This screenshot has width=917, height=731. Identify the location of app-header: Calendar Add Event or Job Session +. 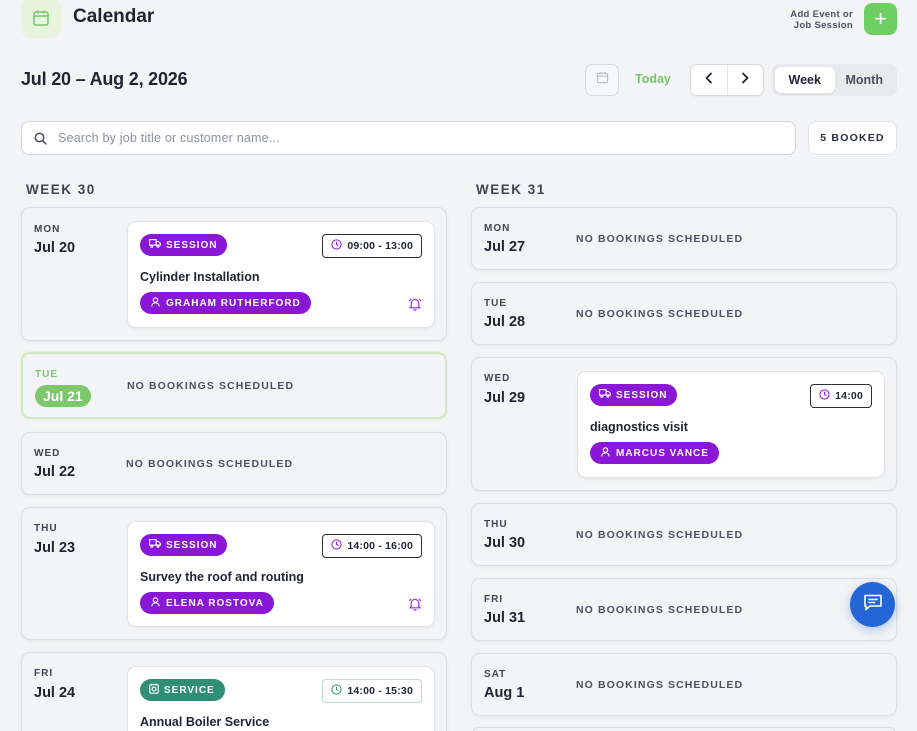
(458, 20).